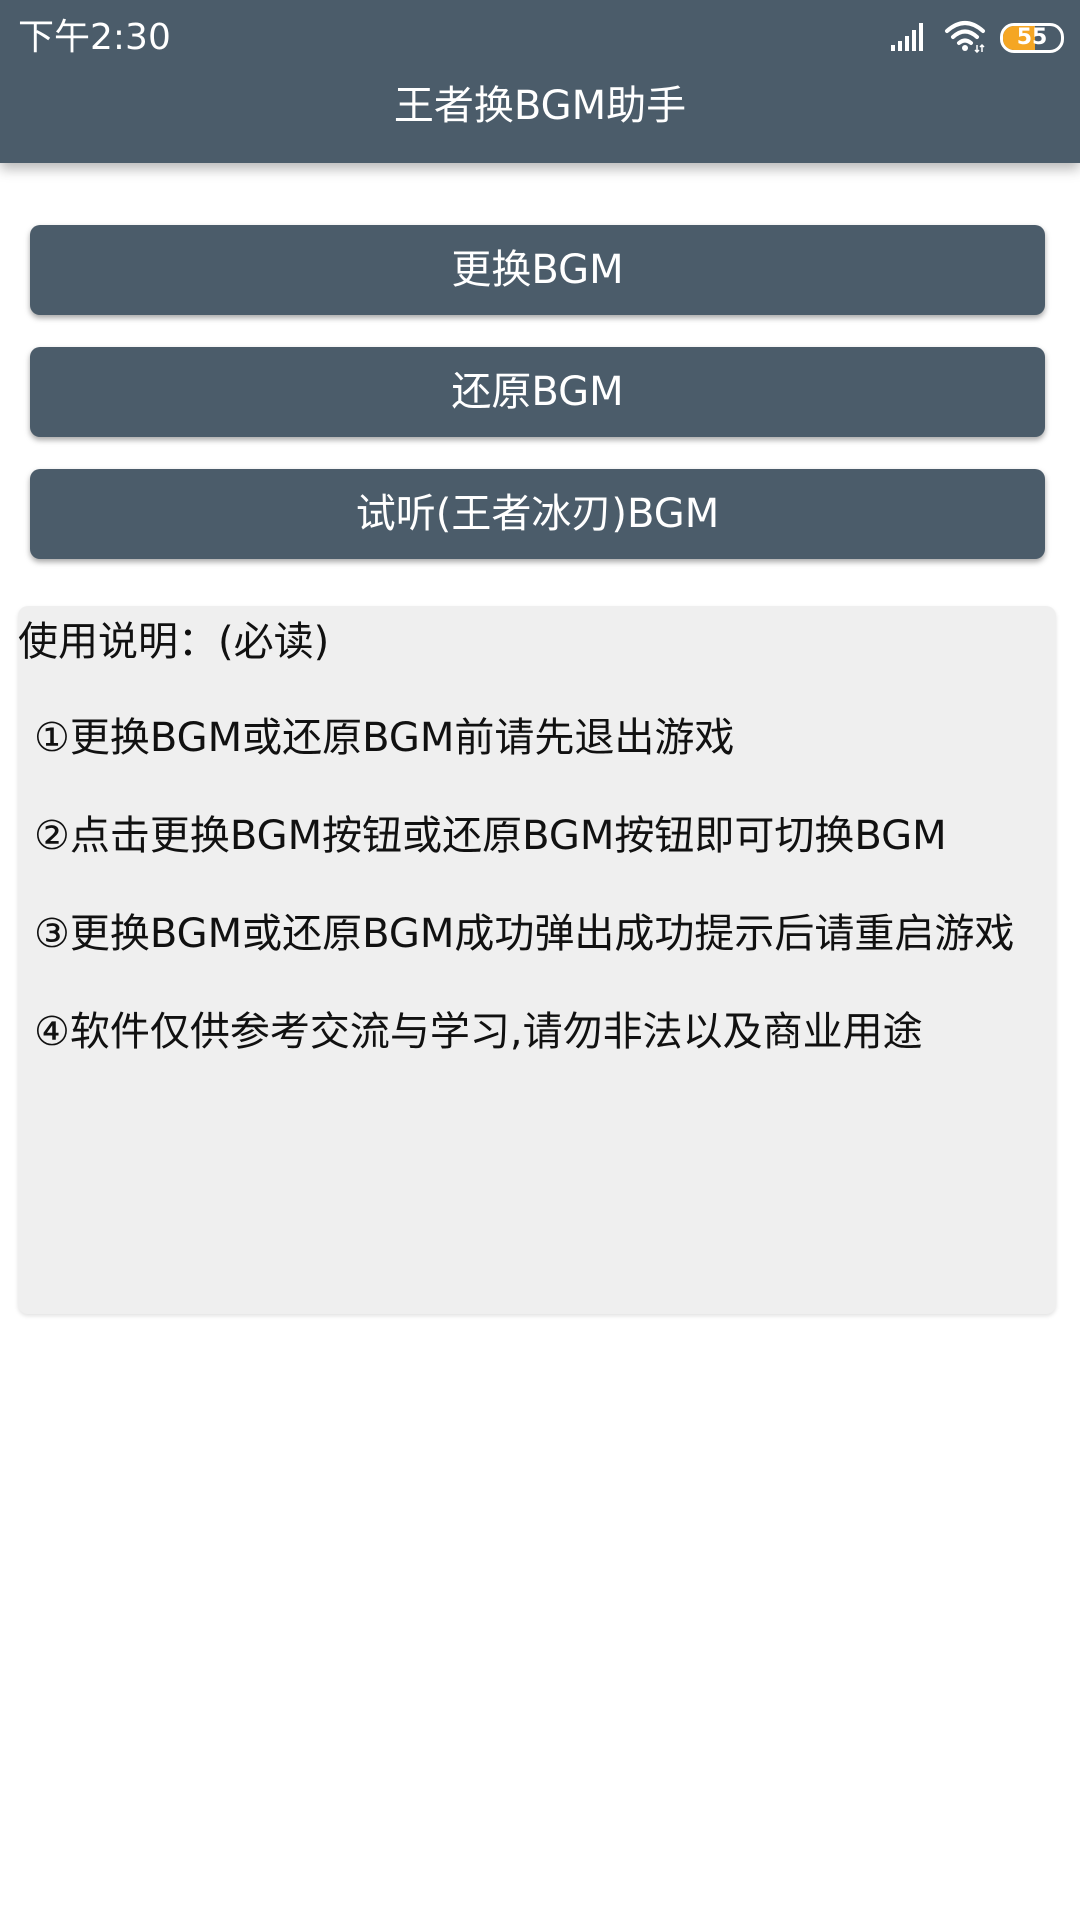 Image resolution: width=1080 pixels, height=1920 pixels. Describe the element at coordinates (478, 1032) in the screenshot. I see `instruction-item: ④软件仅供参考交流与学习,请勿非法以及商业用途` at that location.